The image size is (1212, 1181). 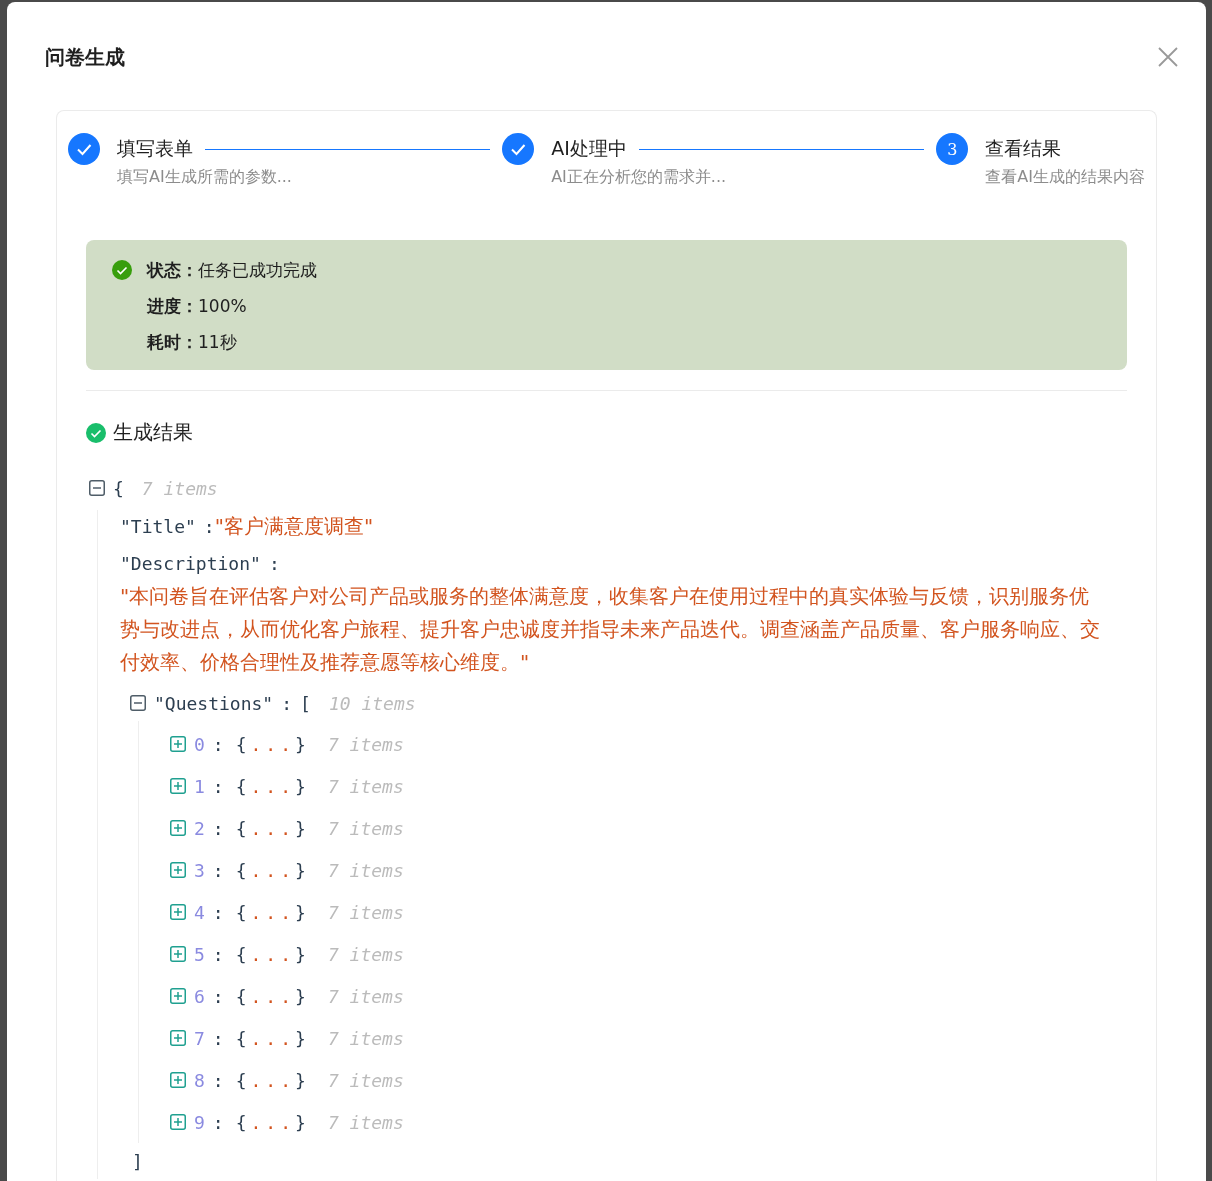 I want to click on dialog-title: 问卷生成, so click(x=85, y=57).